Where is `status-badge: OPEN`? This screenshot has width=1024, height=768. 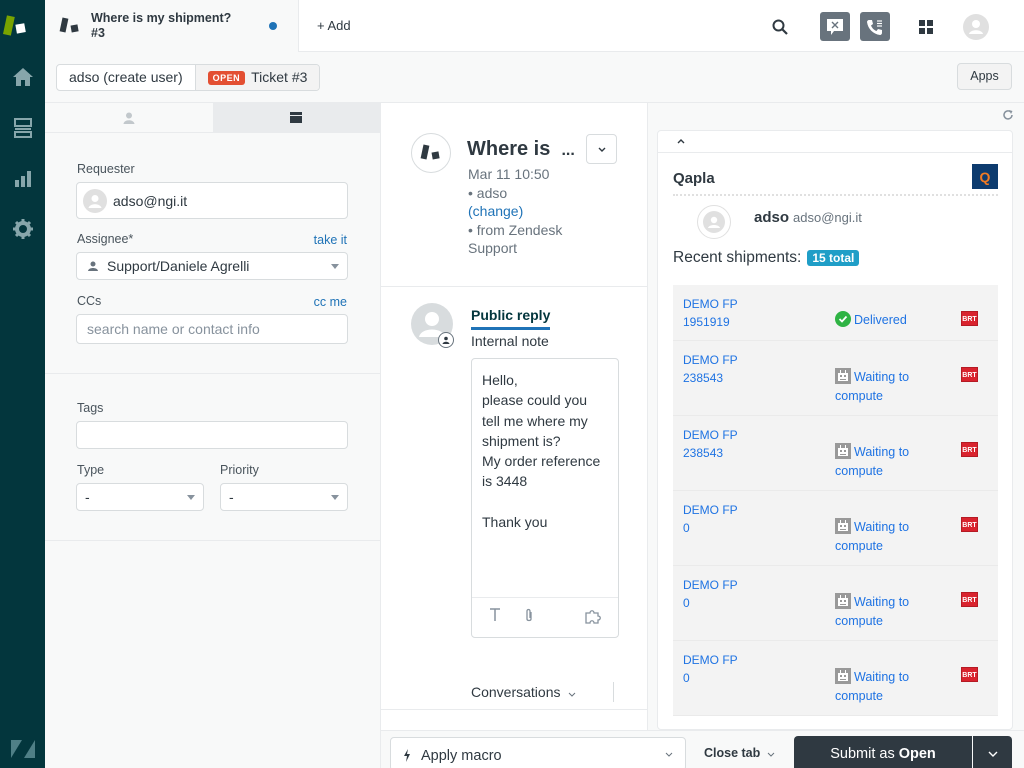
status-badge: OPEN is located at coordinates (226, 77).